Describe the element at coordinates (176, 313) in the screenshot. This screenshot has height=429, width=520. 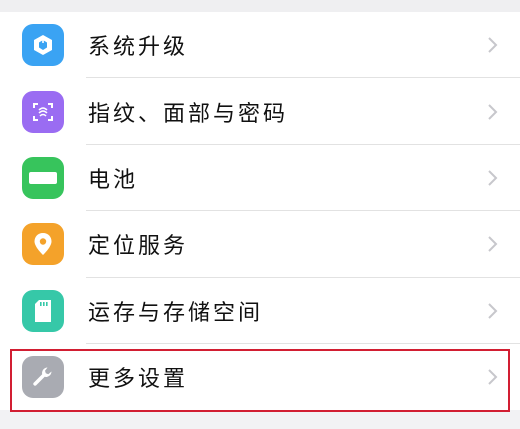
I see `settings-item-label: 运存与存储空间` at that location.